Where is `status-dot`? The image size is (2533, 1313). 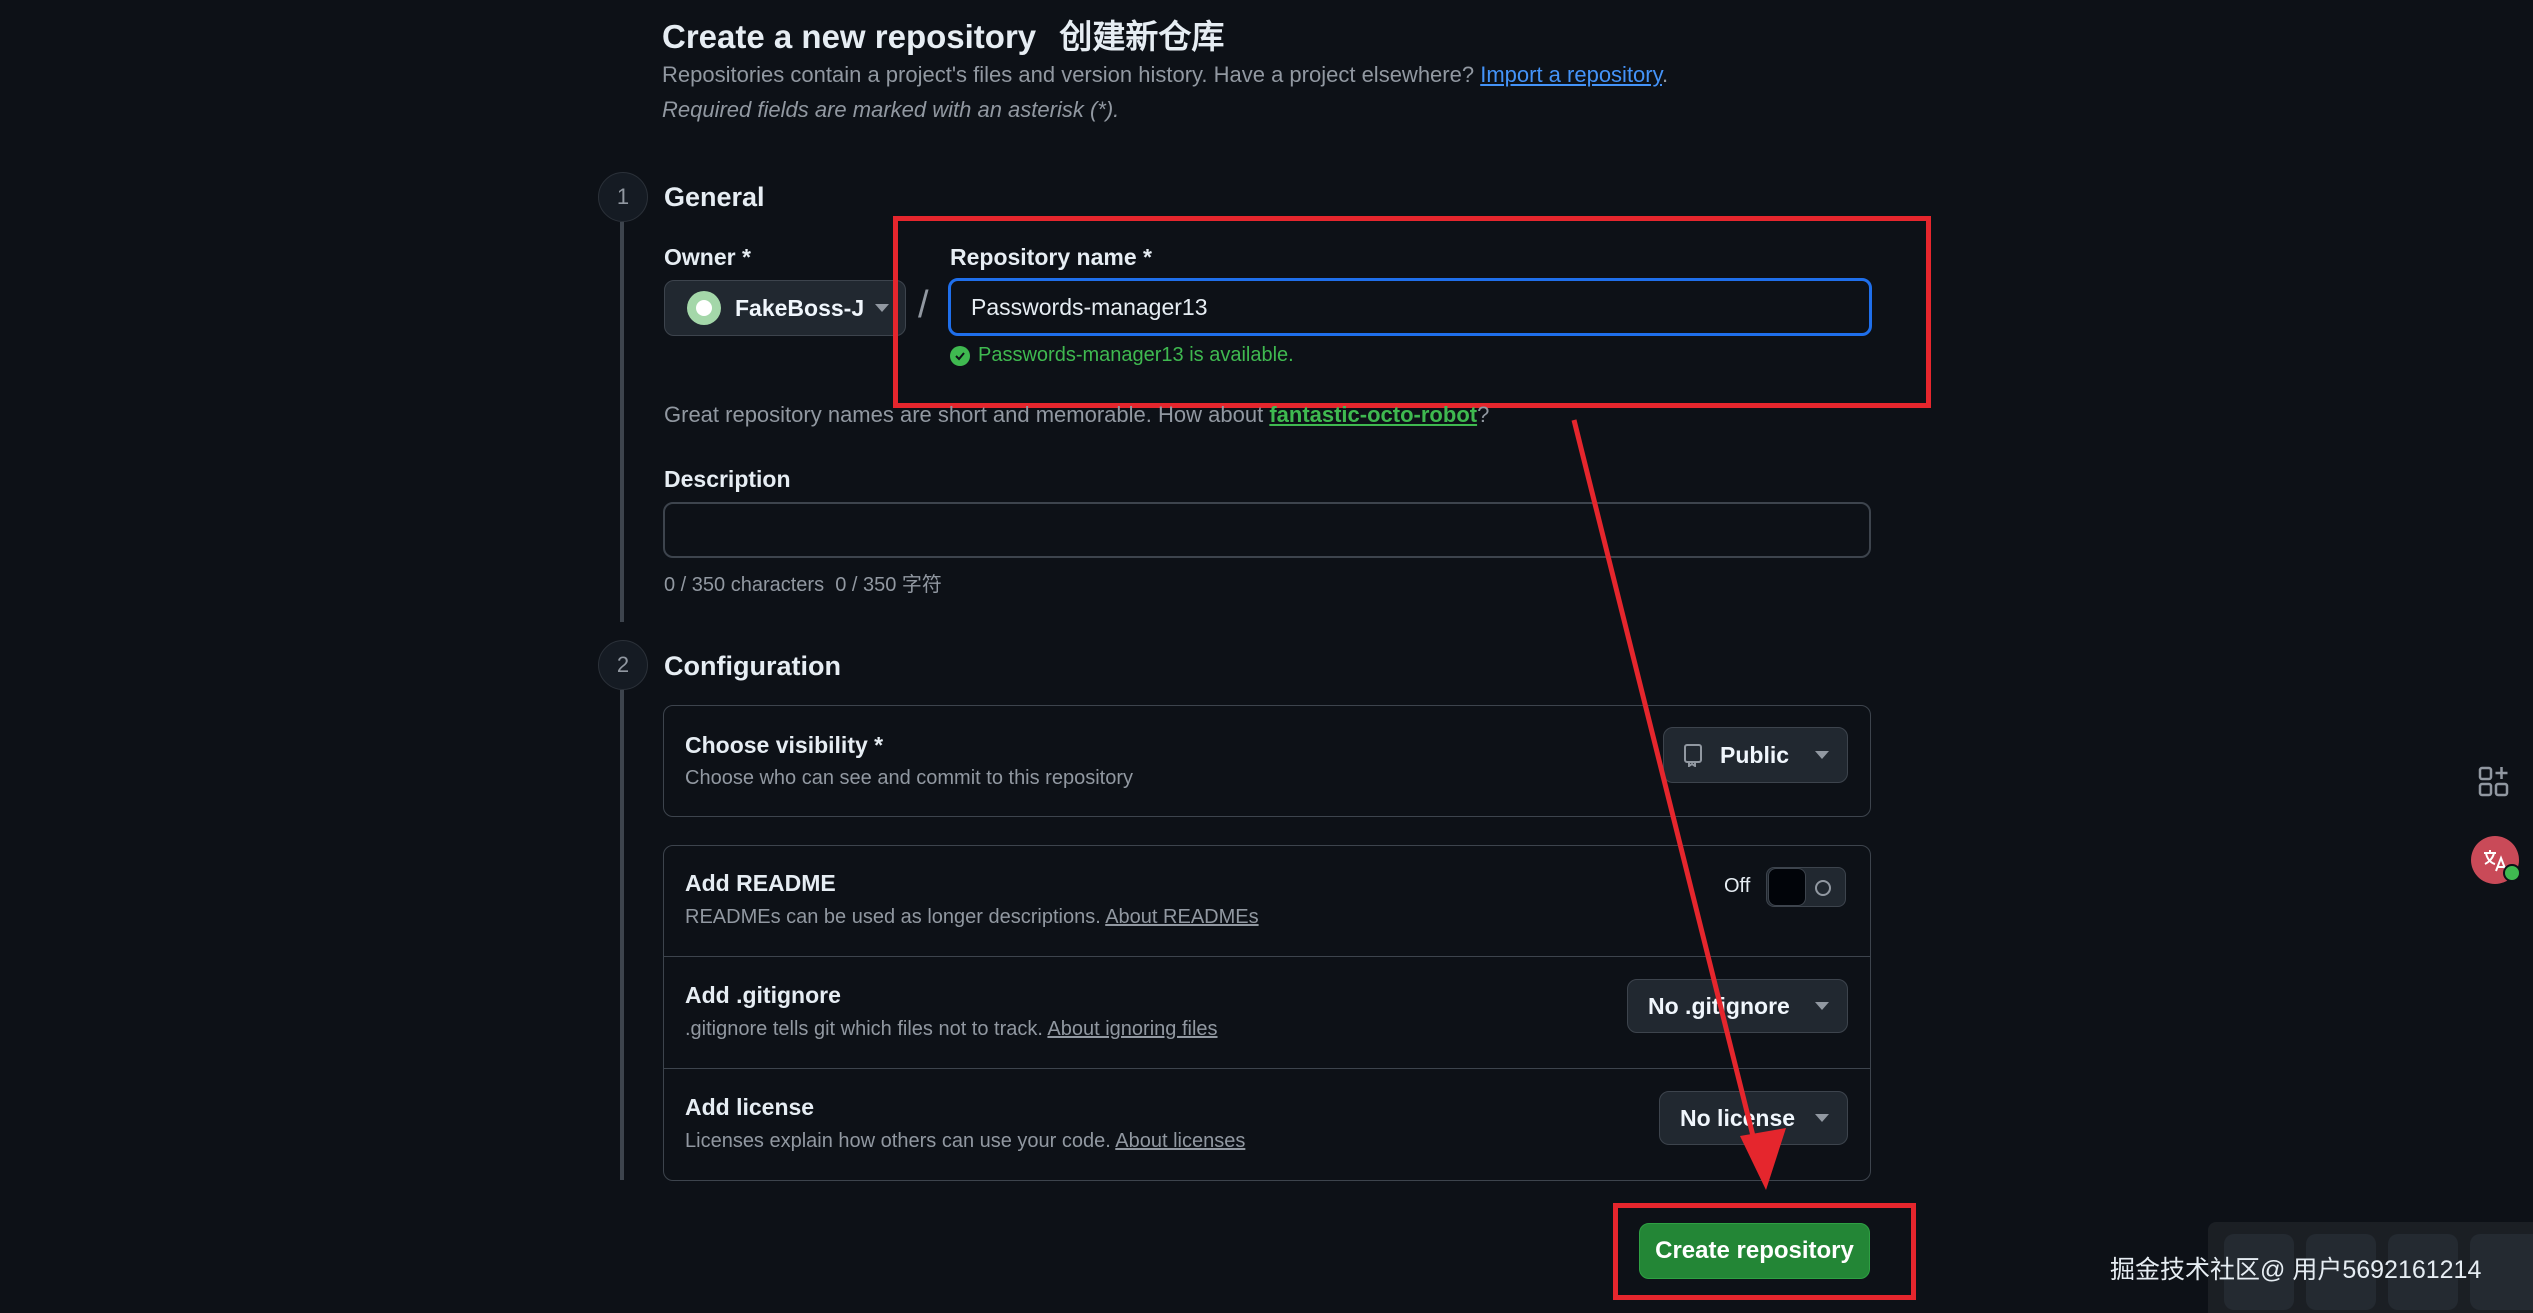
status-dot is located at coordinates (2512, 873).